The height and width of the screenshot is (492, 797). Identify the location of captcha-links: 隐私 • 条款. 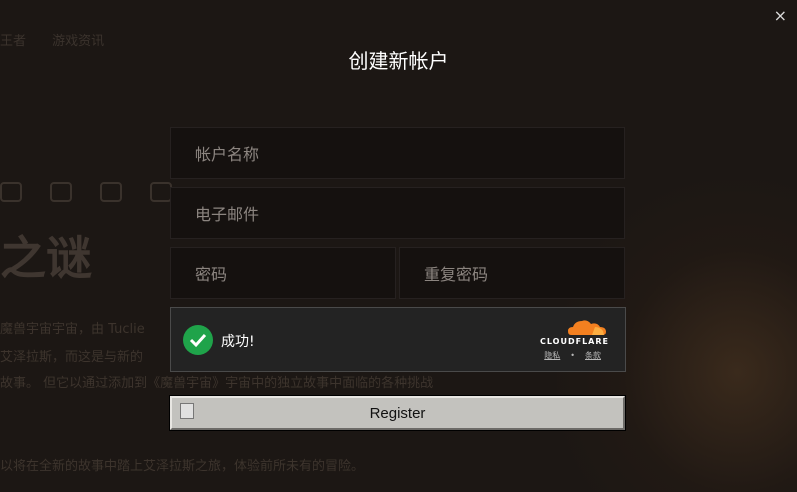
(572, 355).